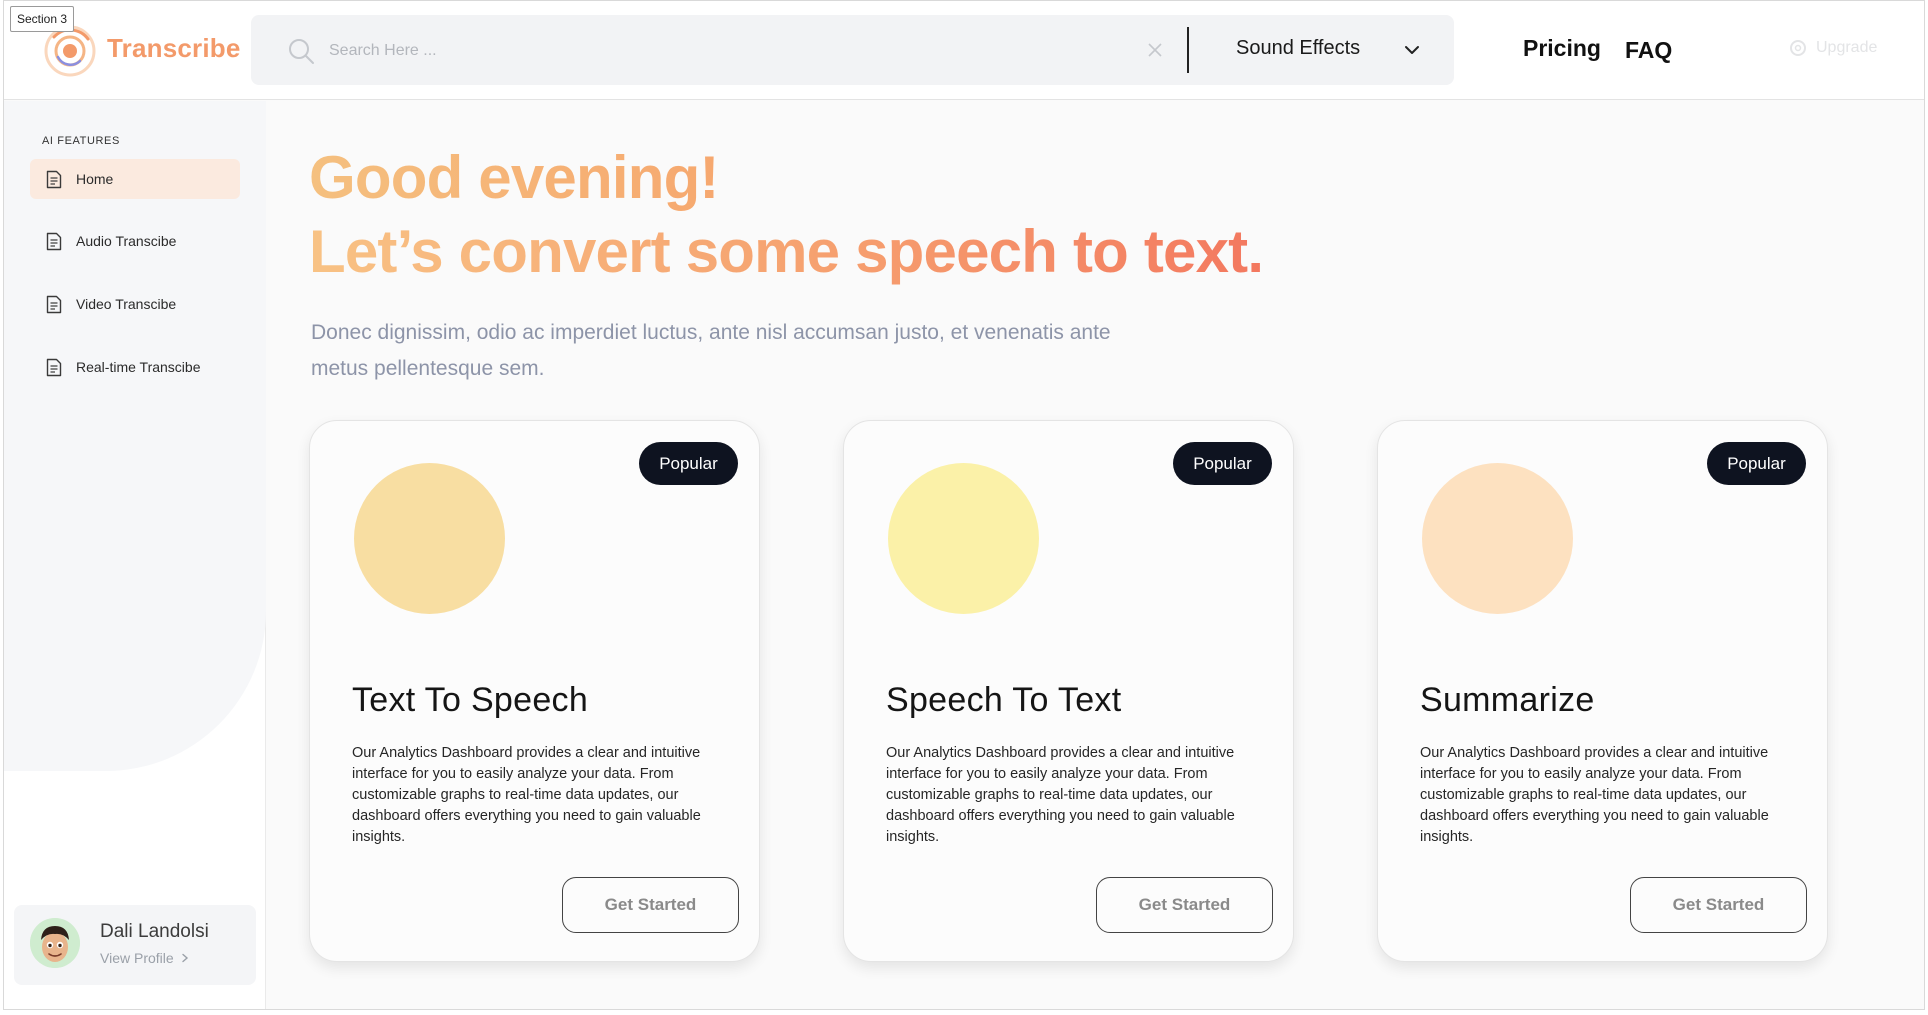 The height and width of the screenshot is (1015, 1928). I want to click on search-bar: Sound Effects, so click(852, 50).